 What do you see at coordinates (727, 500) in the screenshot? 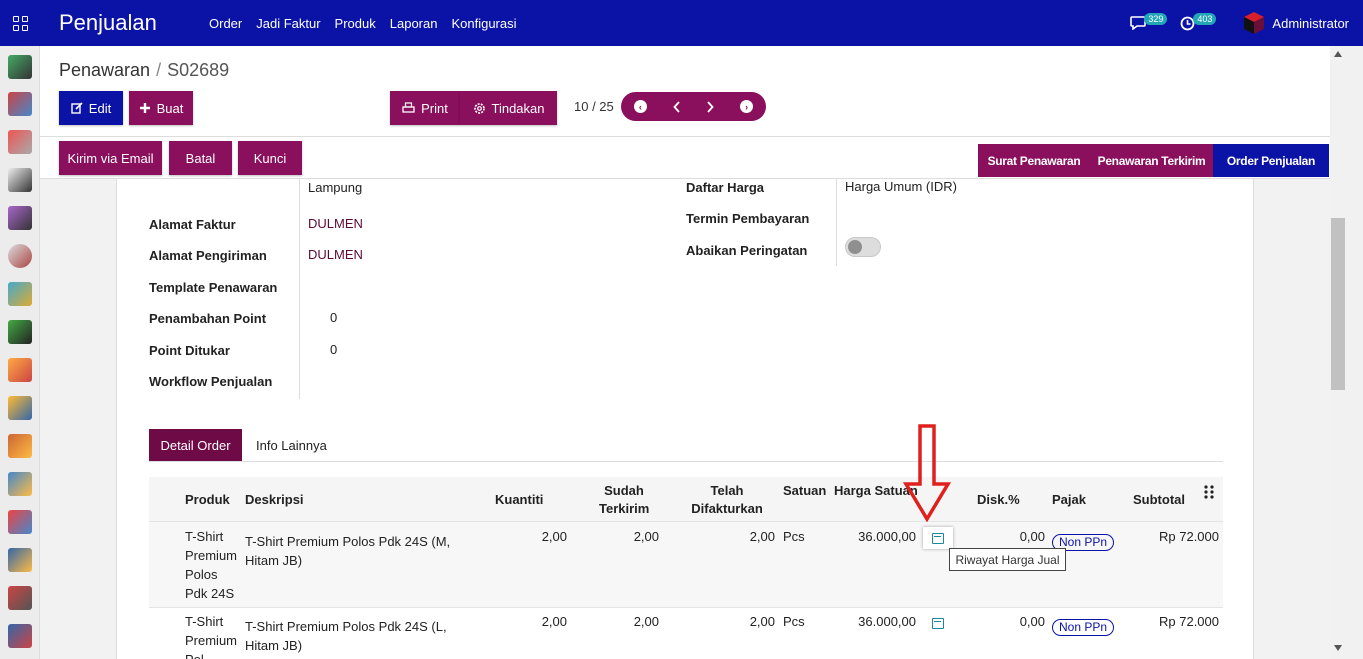
I see `column-invoiced: Telah Difakturkan` at bounding box center [727, 500].